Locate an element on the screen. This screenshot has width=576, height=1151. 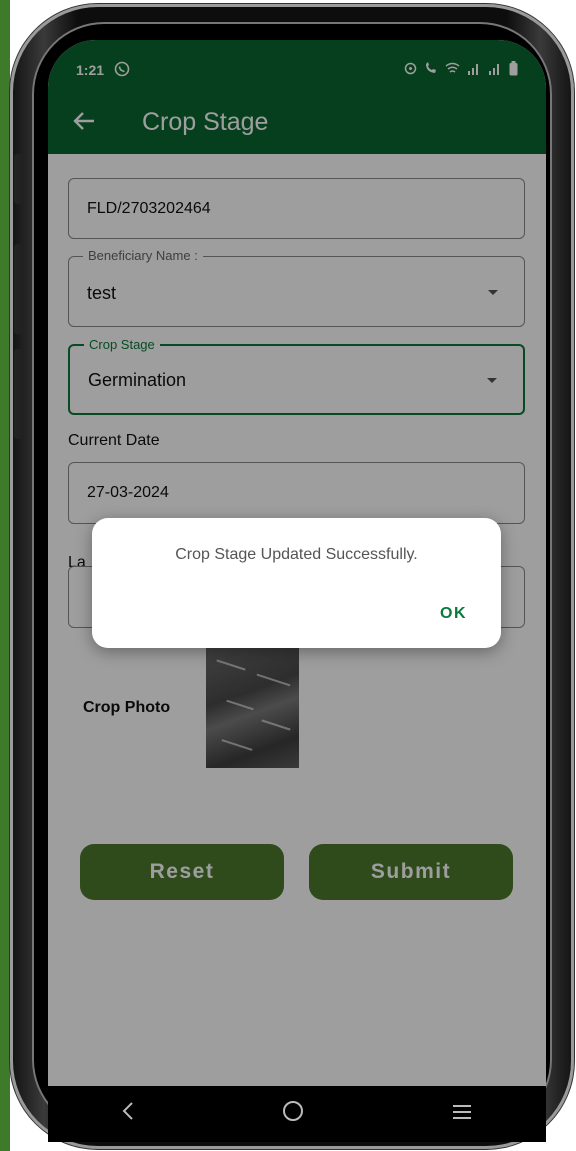
power-button is located at coordinates (18, 394).